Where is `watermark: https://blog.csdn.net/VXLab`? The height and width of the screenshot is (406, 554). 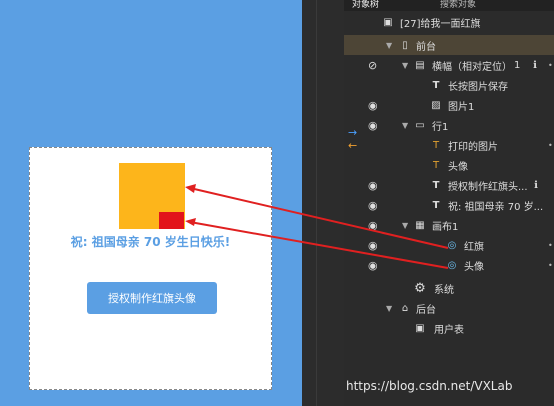
watermark: https://blog.csdn.net/VXLab is located at coordinates (429, 386).